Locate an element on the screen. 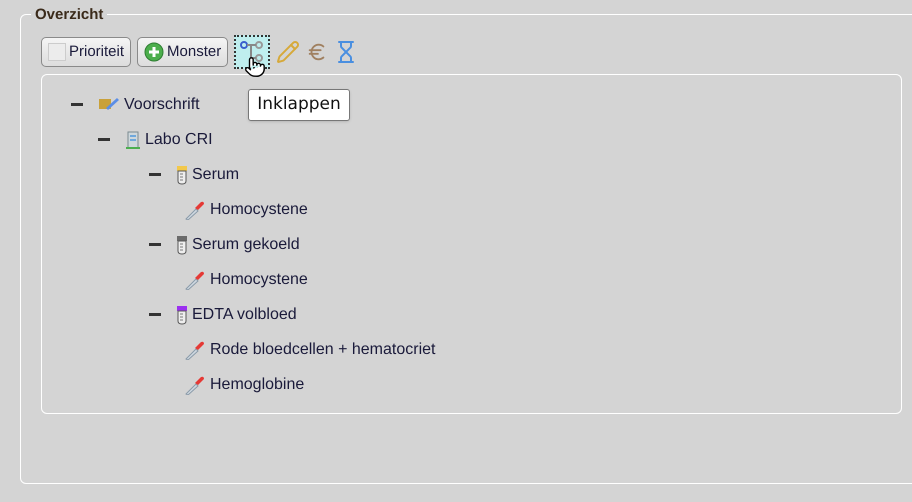 The image size is (912, 502). building-icon is located at coordinates (133, 140).